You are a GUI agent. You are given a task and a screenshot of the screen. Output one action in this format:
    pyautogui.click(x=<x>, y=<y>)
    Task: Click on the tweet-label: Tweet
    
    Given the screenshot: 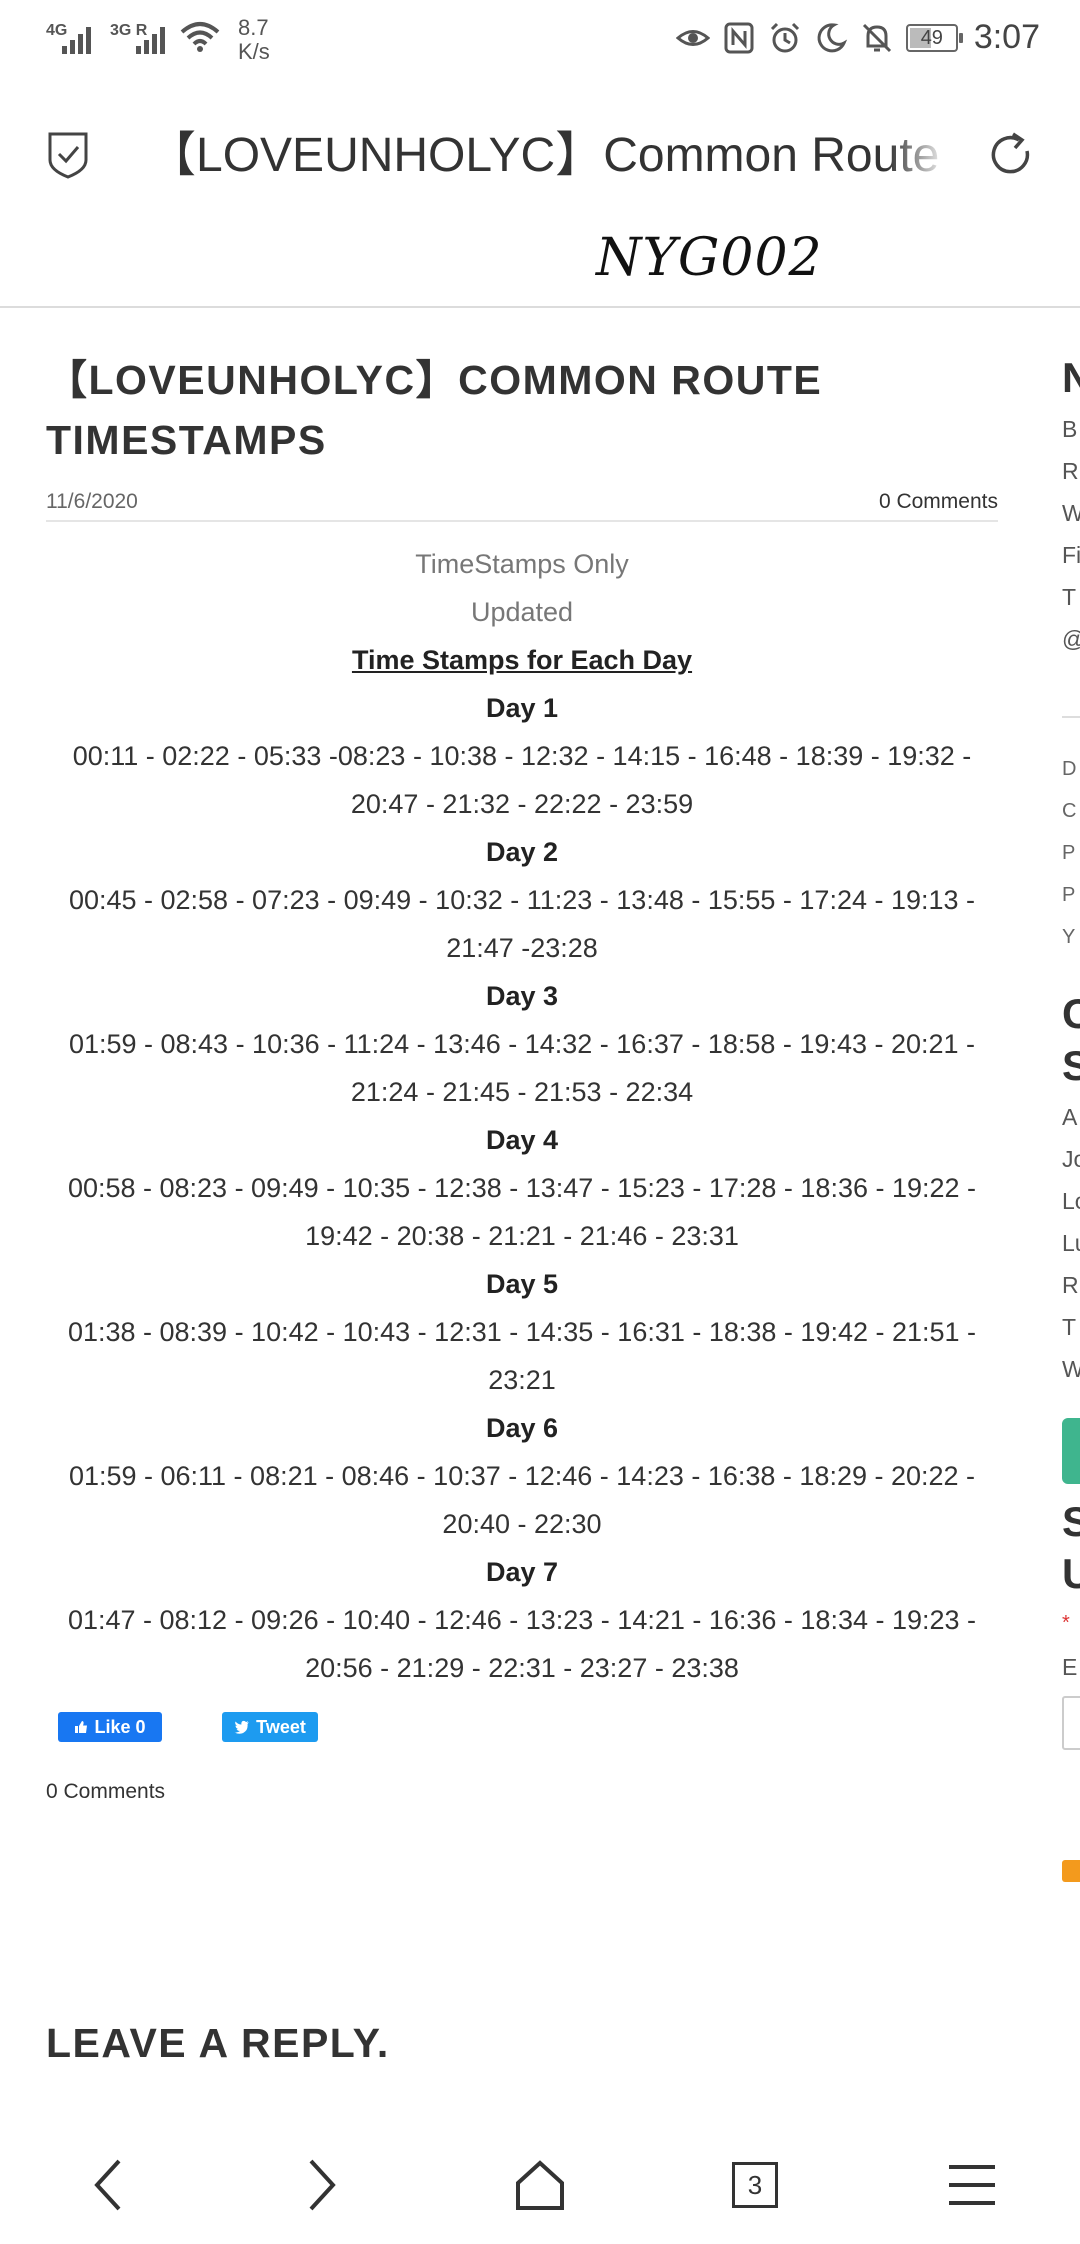 What is the action you would take?
    pyautogui.click(x=281, y=1726)
    